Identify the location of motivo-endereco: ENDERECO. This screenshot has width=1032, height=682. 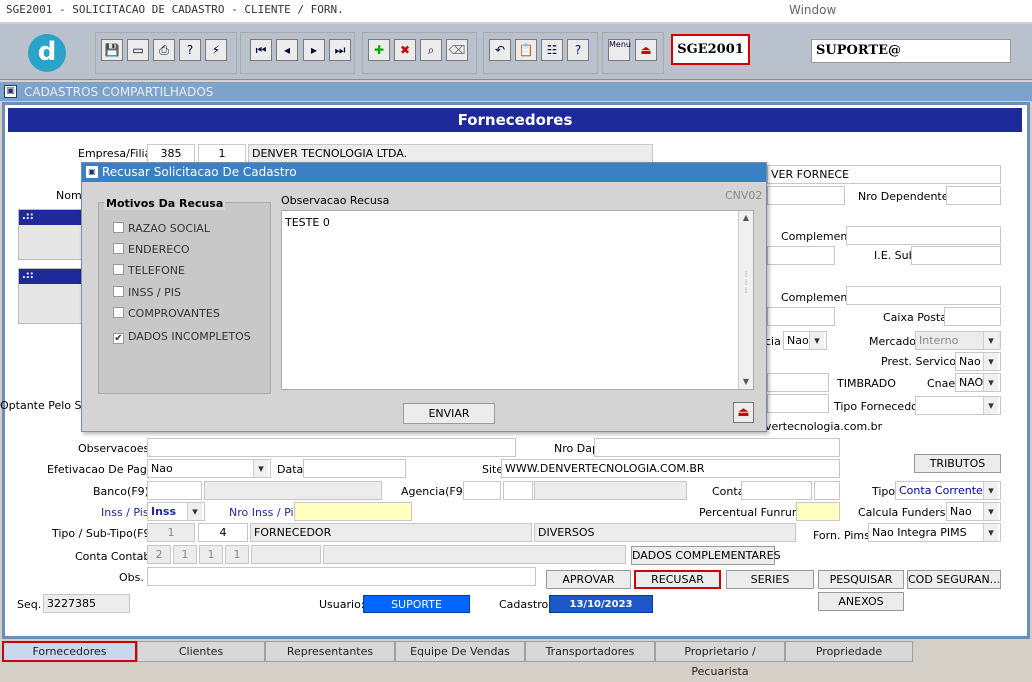
(151, 249).